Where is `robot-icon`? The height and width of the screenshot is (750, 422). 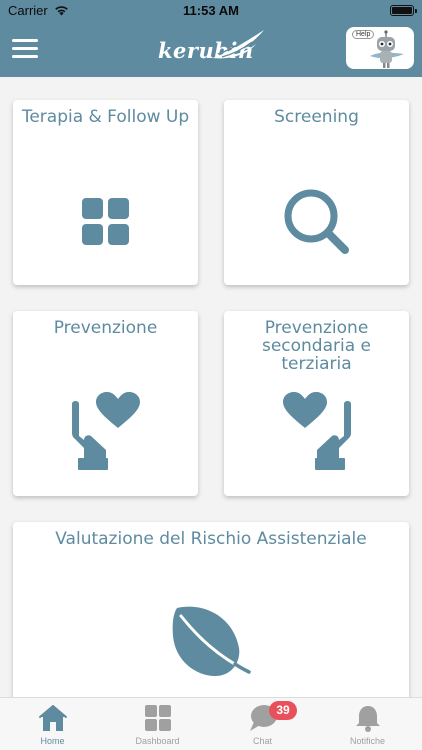 robot-icon is located at coordinates (387, 49).